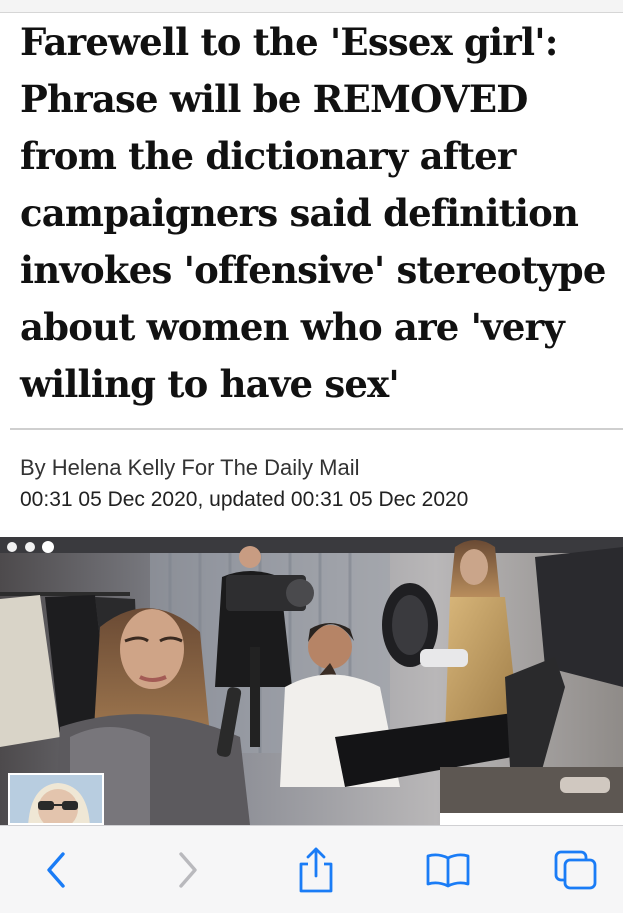 This screenshot has height=913, width=623. Describe the element at coordinates (316, 429) in the screenshot. I see `headline-divider` at that location.